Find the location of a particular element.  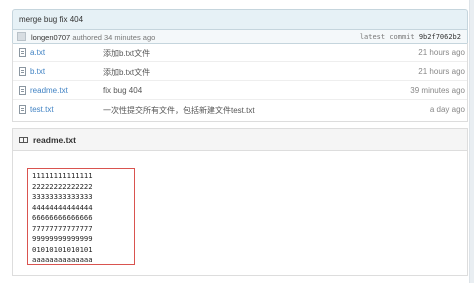

author-name: longen0707 is located at coordinates (50, 37).